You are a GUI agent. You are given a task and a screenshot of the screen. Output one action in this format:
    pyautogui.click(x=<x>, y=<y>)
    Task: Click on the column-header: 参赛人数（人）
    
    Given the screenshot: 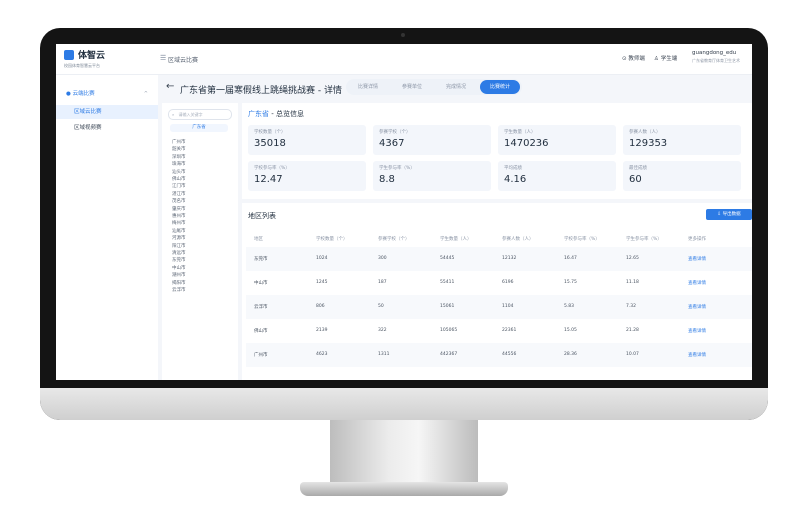 What is the action you would take?
    pyautogui.click(x=518, y=239)
    